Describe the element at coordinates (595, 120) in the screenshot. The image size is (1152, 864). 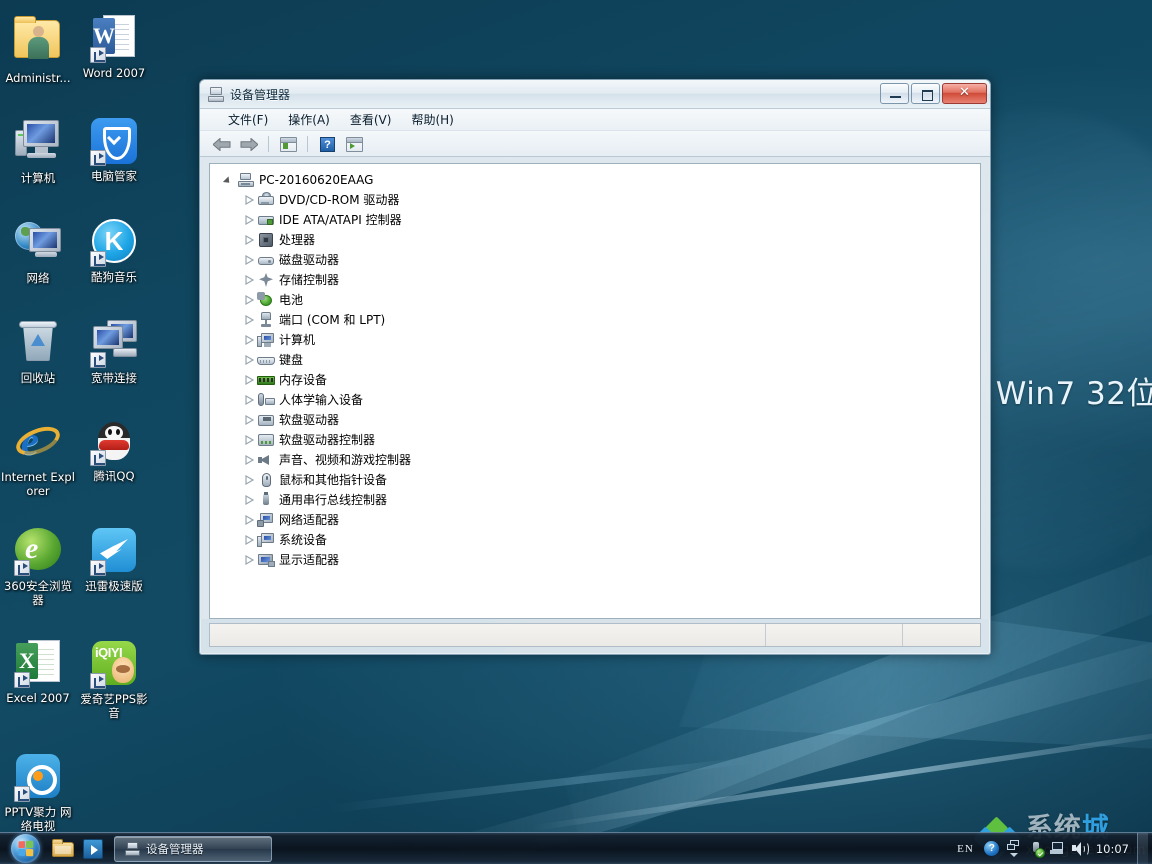
I see `menubar: 文件(F) 操作(A) 查看(V) 帮助(H)` at that location.